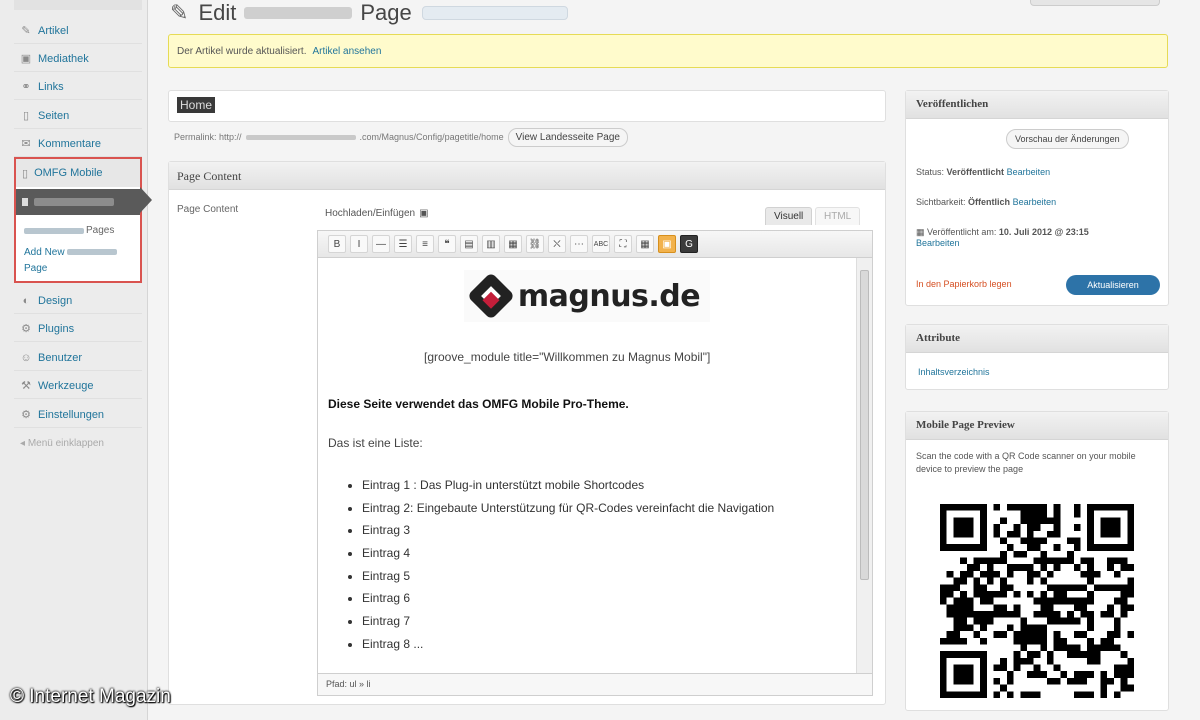 The height and width of the screenshot is (720, 1200). I want to click on sidebar-subitem-pages: Pages, so click(69, 230).